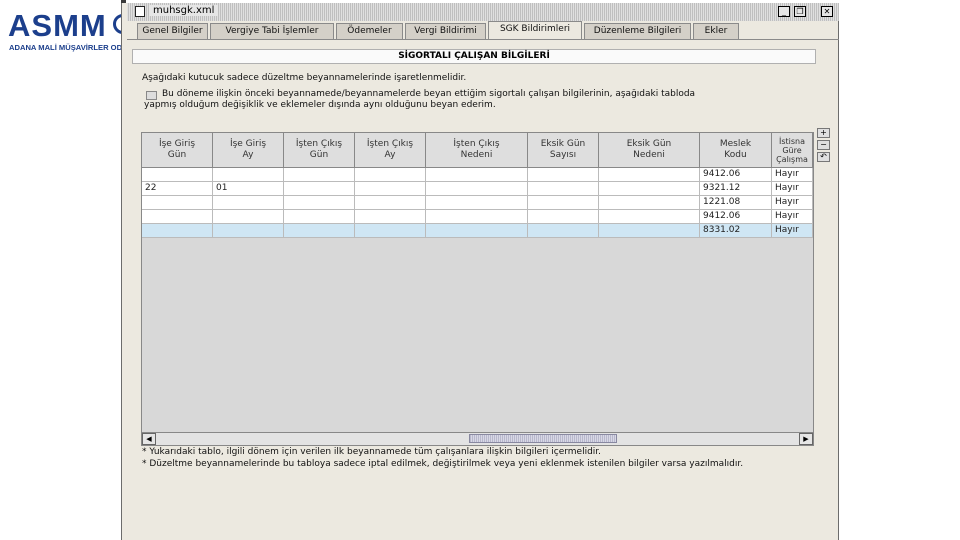 This screenshot has height=540, width=960. I want to click on minimize-icon: _, so click(784, 11).